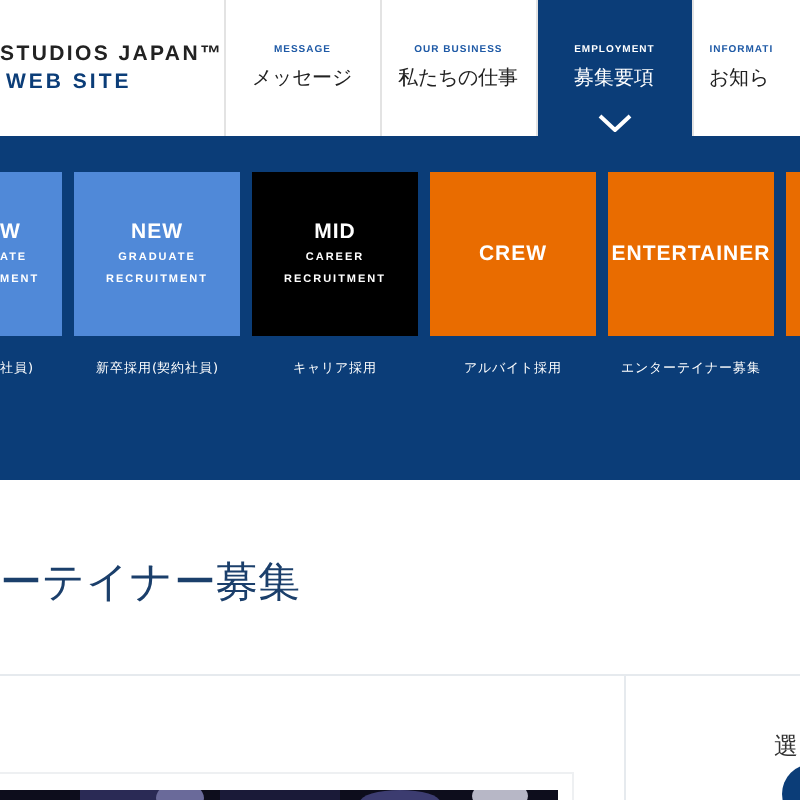  What do you see at coordinates (69, 82) in the screenshot?
I see `logo-subtitle: WEB SITE` at bounding box center [69, 82].